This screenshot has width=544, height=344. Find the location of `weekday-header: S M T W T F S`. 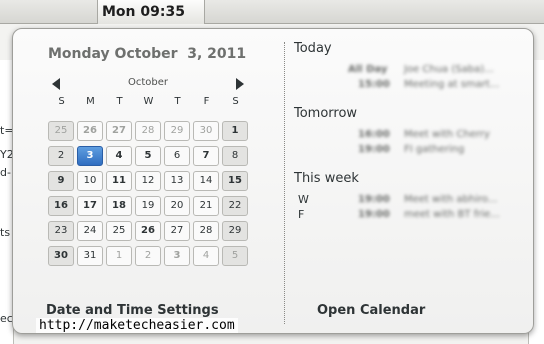

weekday-header: S M T W T F S is located at coordinates (148, 103).